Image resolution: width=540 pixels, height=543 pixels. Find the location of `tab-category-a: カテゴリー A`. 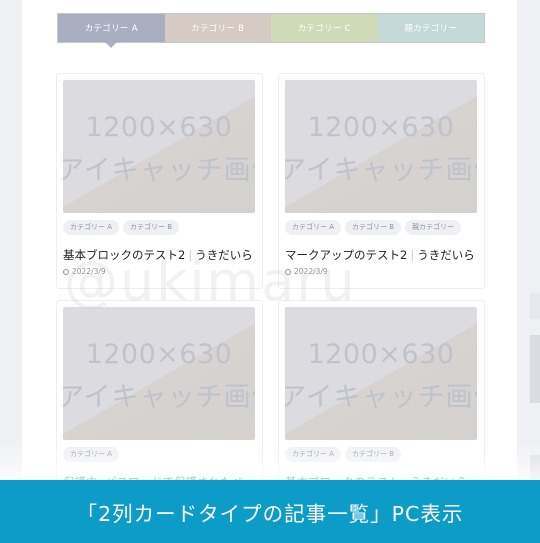

tab-category-a: カテゴリー A is located at coordinates (111, 31).